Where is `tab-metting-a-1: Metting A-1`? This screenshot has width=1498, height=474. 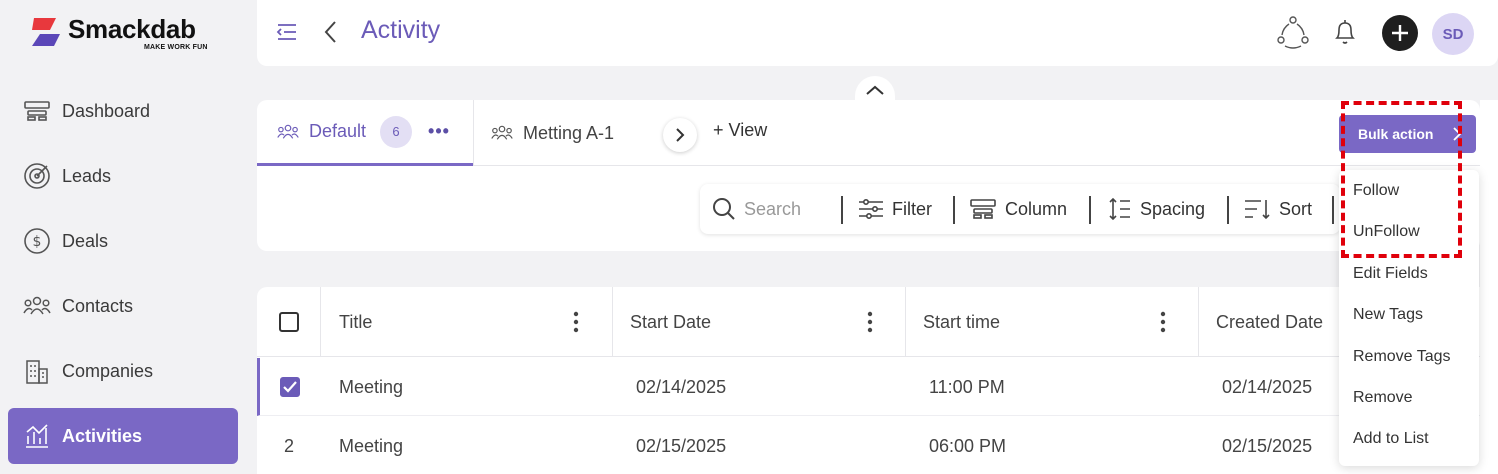 tab-metting-a-1: Metting A-1 is located at coordinates (552, 133).